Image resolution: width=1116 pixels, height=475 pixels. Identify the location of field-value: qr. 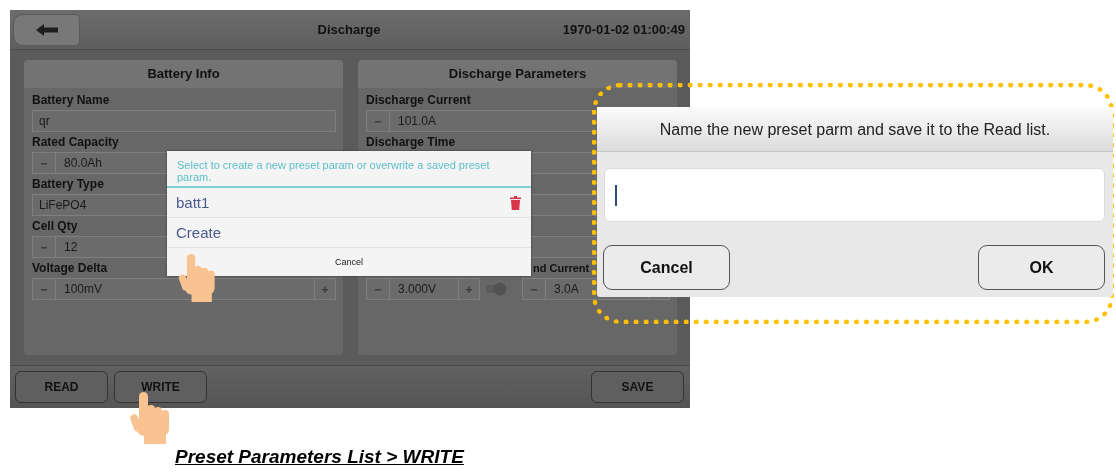
(44, 121).